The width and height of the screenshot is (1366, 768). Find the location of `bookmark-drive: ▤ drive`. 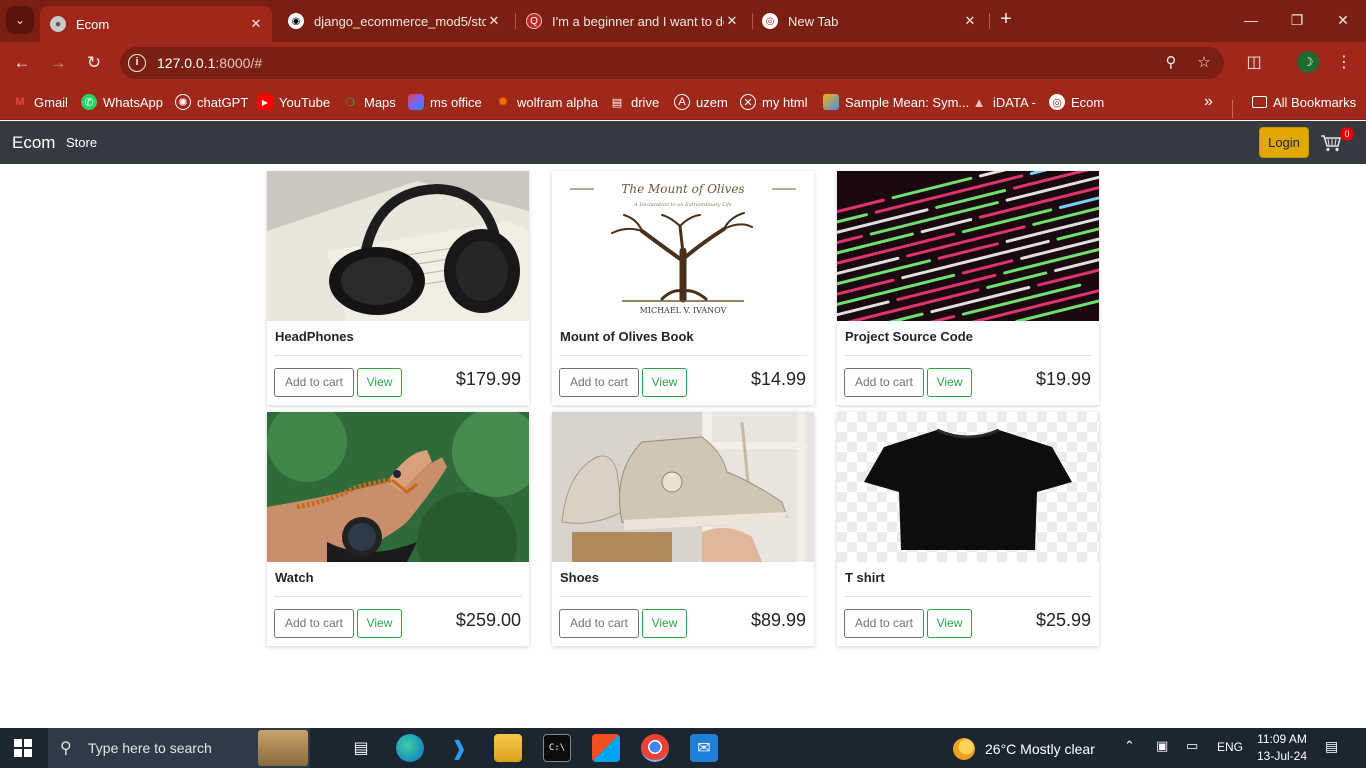

bookmark-drive: ▤ drive is located at coordinates (634, 102).